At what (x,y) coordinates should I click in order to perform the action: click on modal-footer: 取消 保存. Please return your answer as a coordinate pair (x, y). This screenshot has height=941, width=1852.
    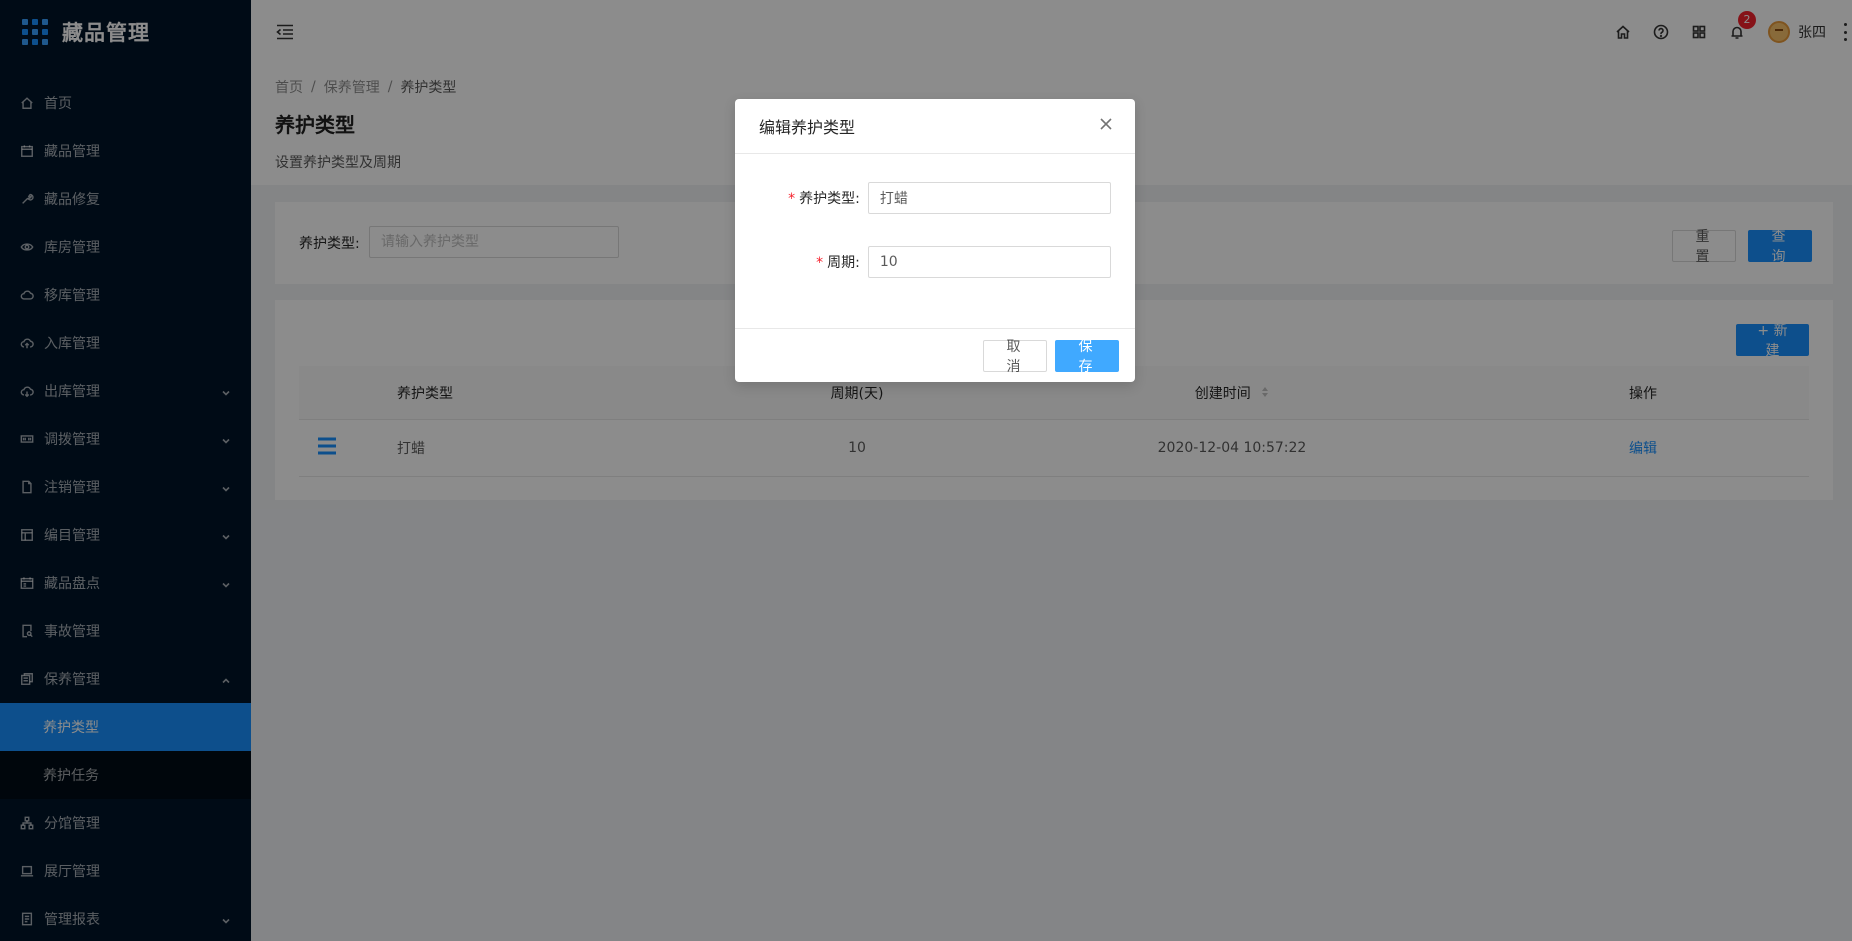
    Looking at the image, I should click on (935, 355).